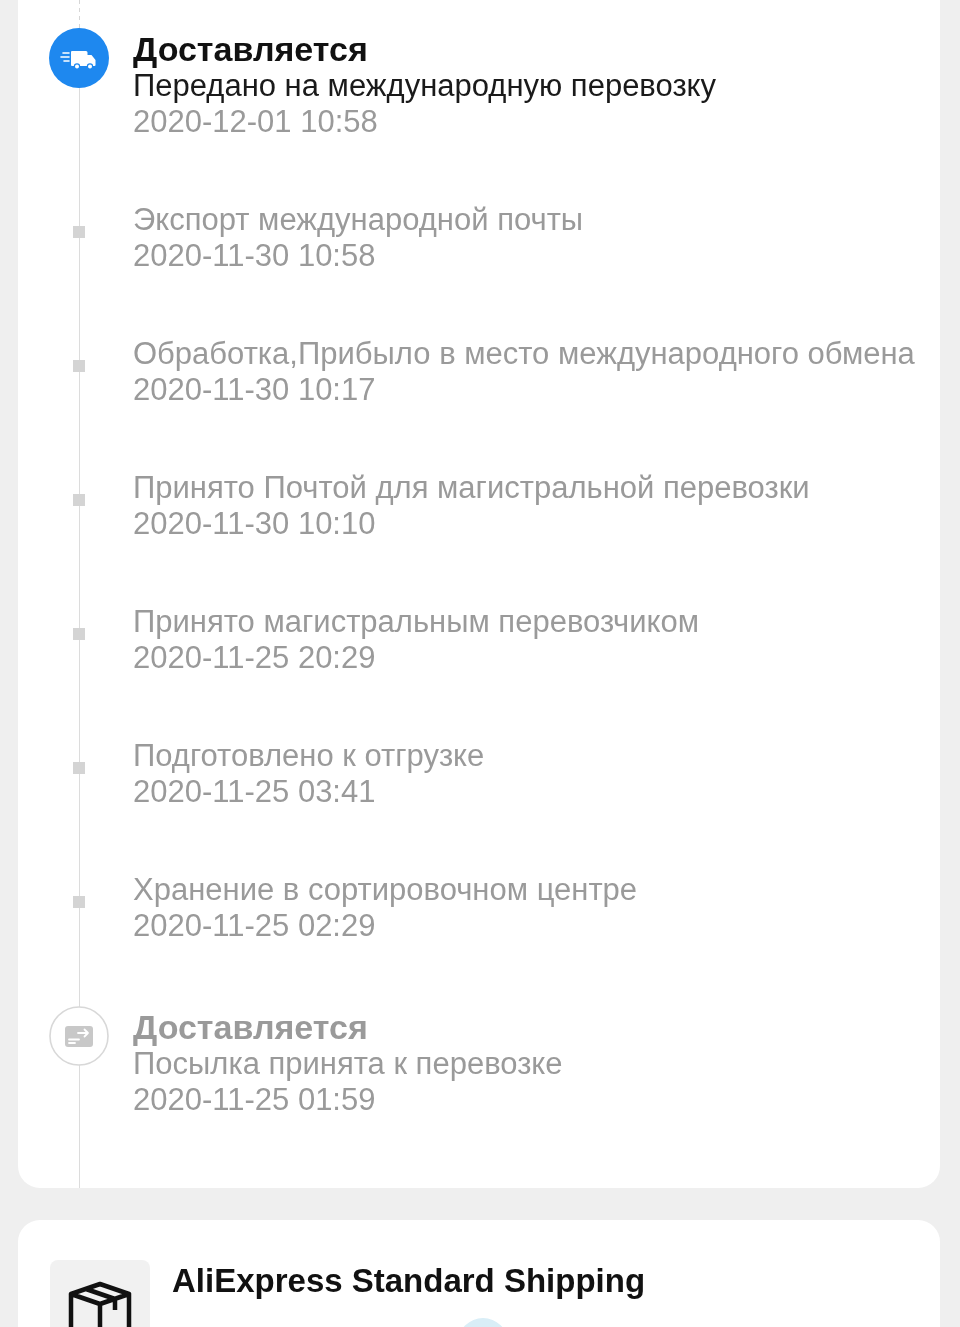  Describe the element at coordinates (255, 1100) in the screenshot. I see `event-date: 2020-11-25 01:59` at that location.